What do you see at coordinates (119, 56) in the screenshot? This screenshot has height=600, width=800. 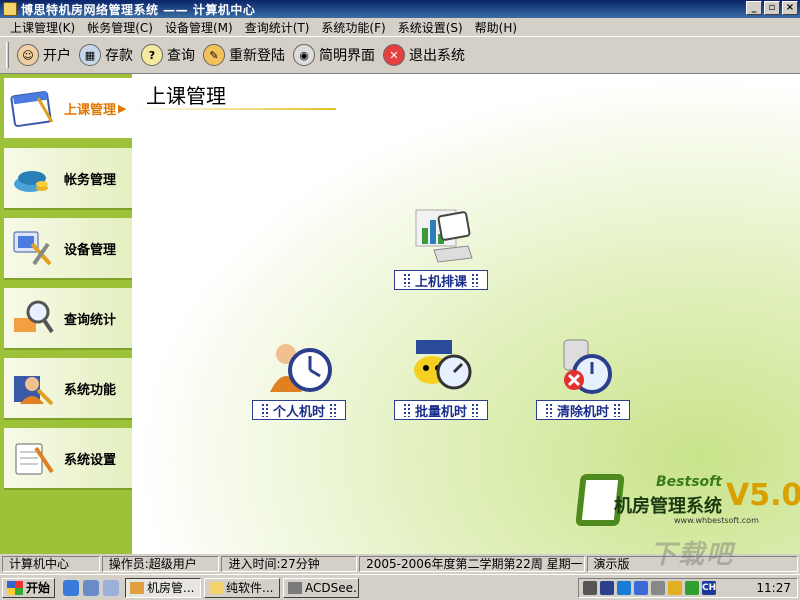 I see `deposit-label: 存款` at bounding box center [119, 56].